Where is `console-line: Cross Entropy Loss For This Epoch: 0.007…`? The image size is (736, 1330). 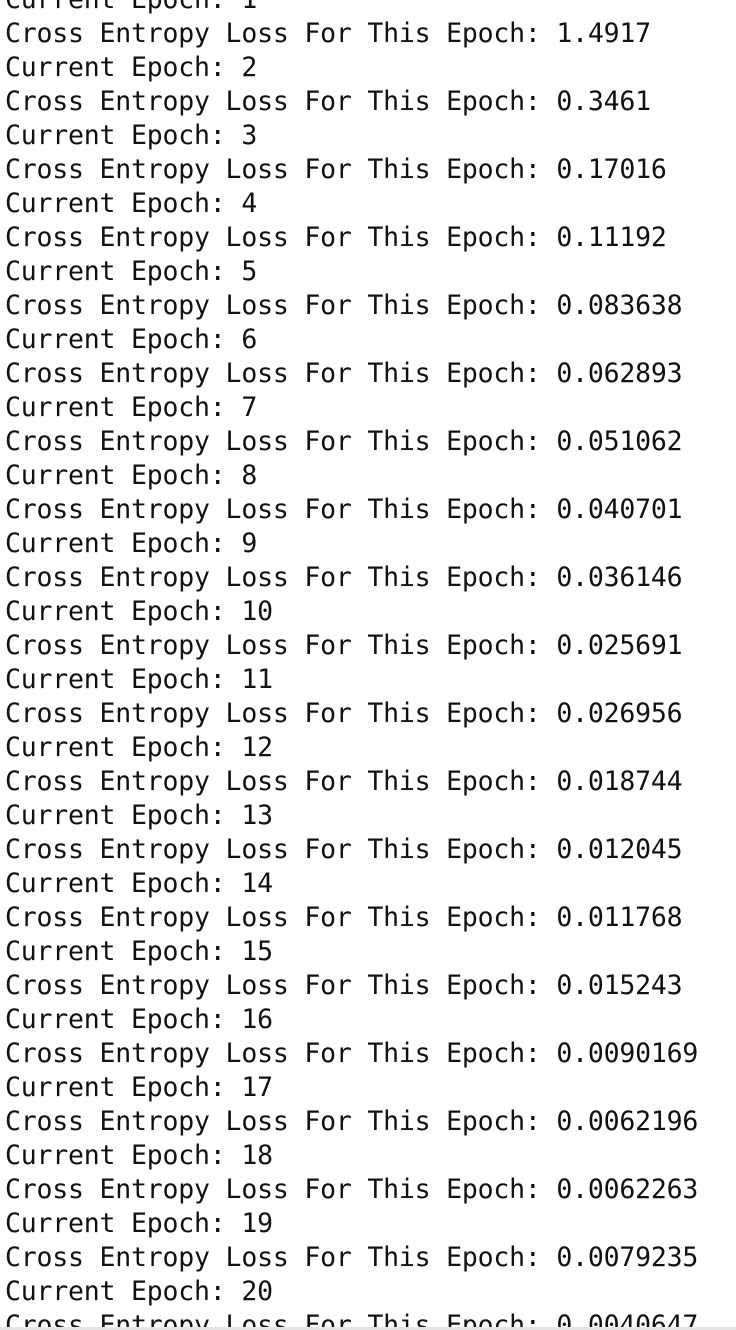 console-line: Cross Entropy Loss For This Epoch: 0.007… is located at coordinates (352, 1257).